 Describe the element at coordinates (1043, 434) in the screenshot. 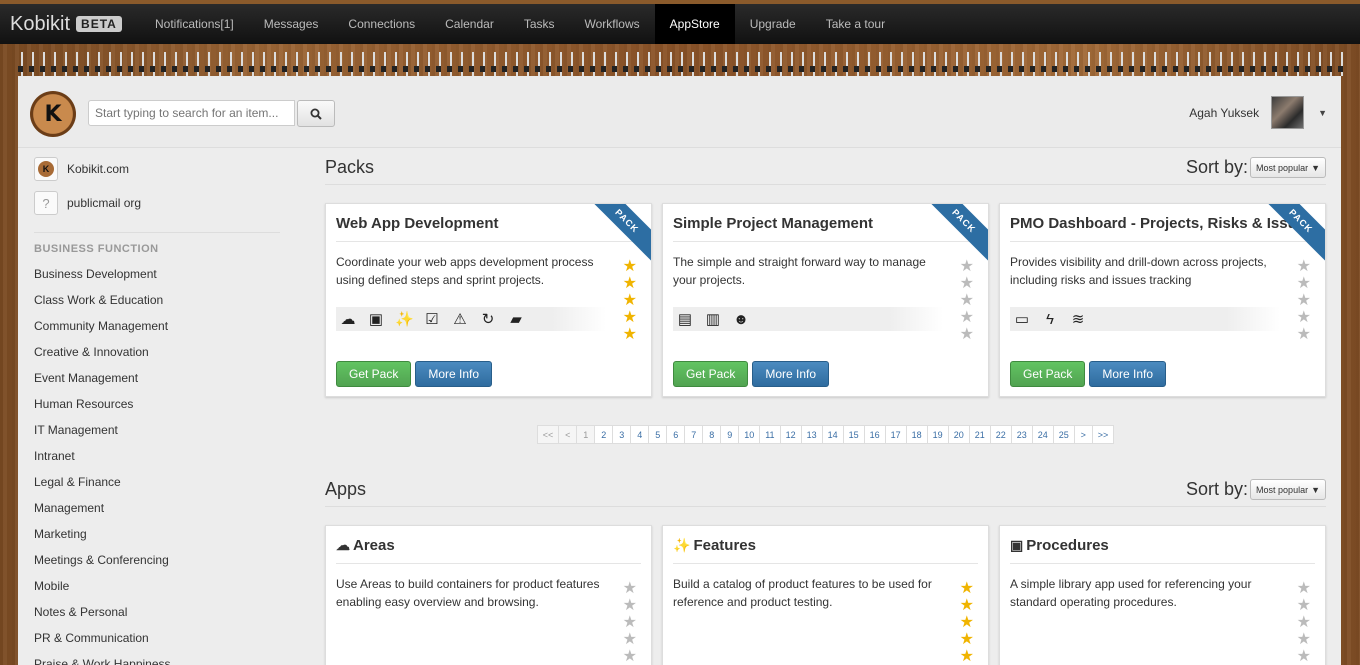

I see `page-link: 24` at that location.